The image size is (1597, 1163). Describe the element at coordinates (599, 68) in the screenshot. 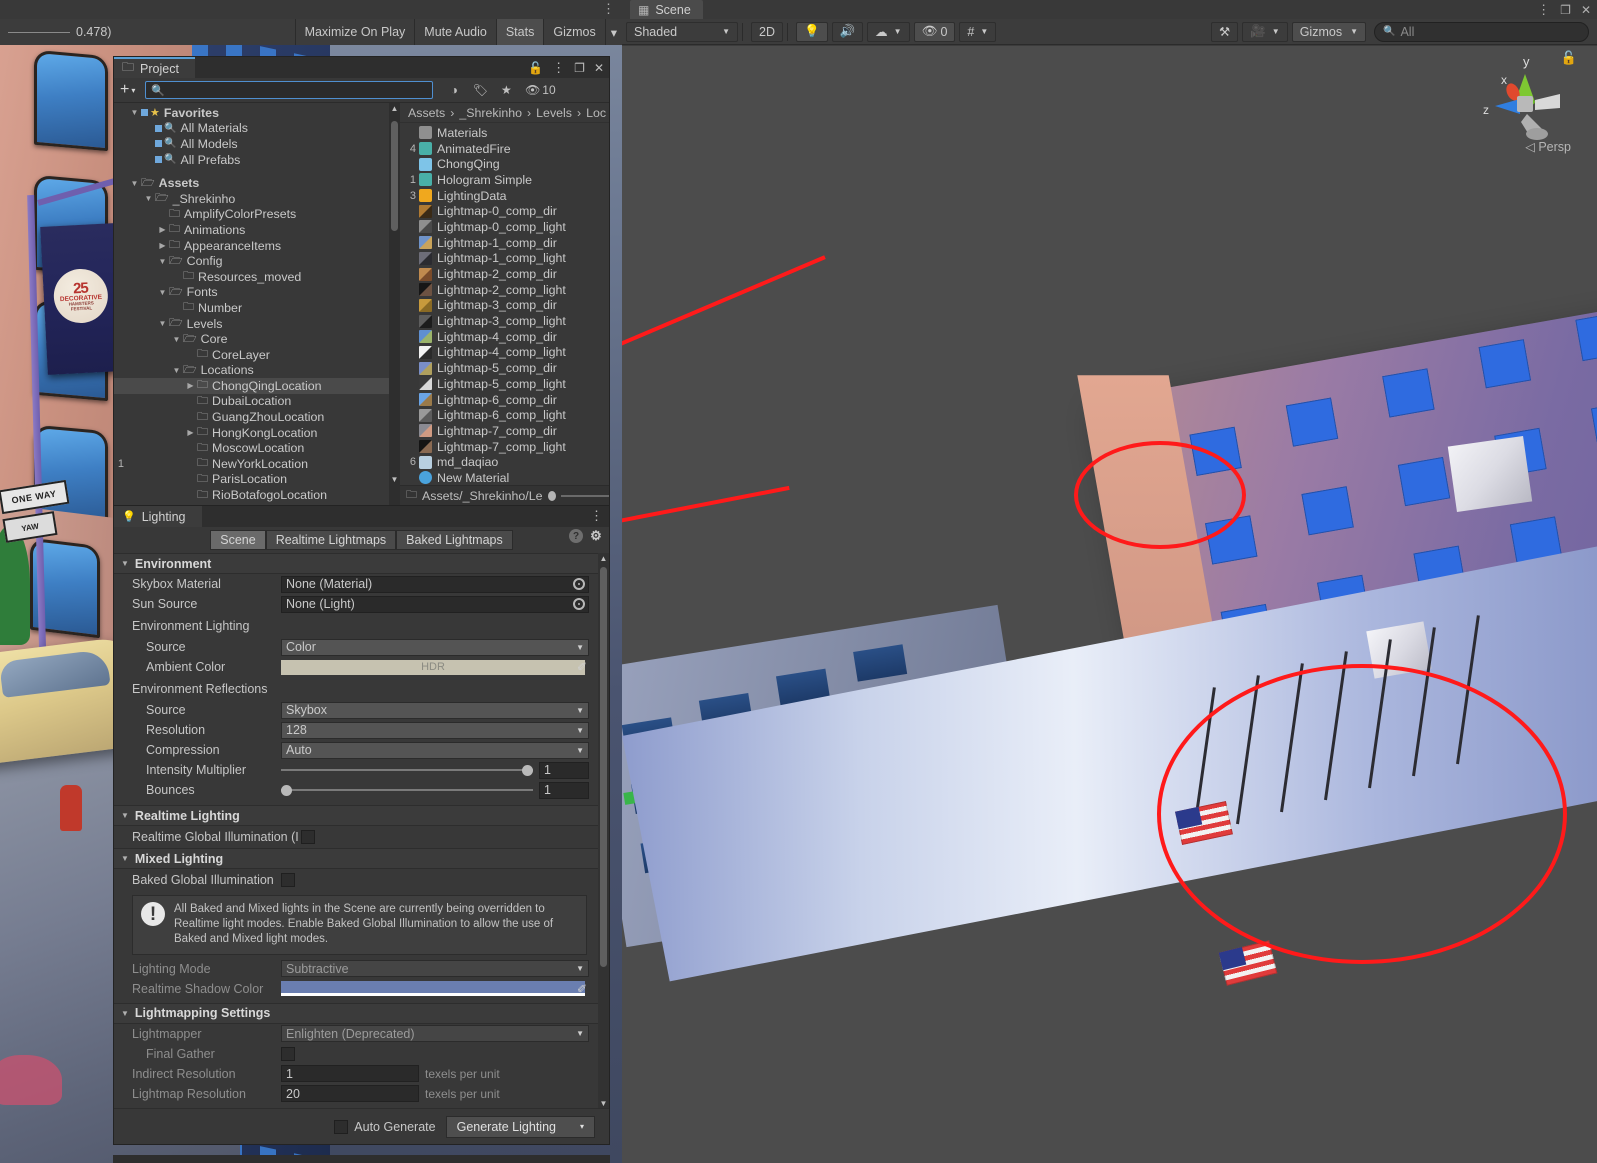

I see `project-close-icon: ✕` at that location.